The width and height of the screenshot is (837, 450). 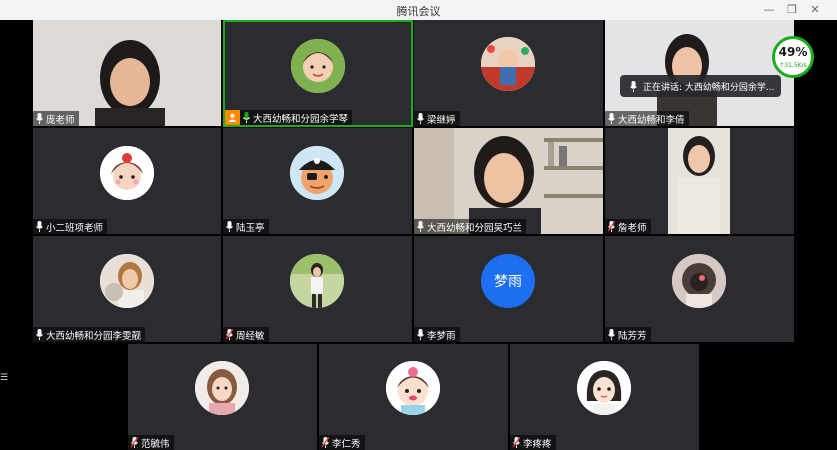 I want to click on participant-tile: 大西幼畅和李倩, so click(x=699, y=73).